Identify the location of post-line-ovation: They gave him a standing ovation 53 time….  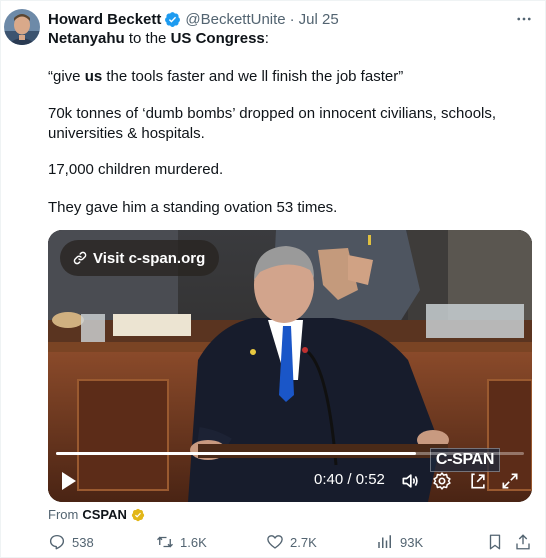
(193, 207).